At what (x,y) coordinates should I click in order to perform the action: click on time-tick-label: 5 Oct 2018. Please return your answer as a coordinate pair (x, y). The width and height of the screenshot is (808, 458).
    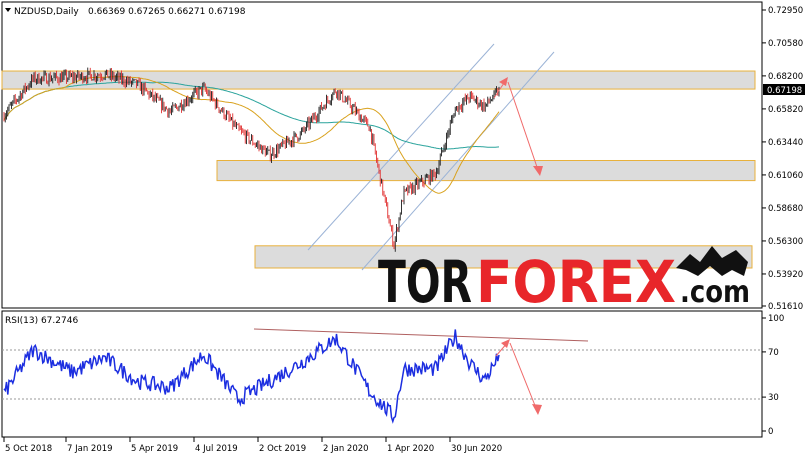
    Looking at the image, I should click on (28, 449).